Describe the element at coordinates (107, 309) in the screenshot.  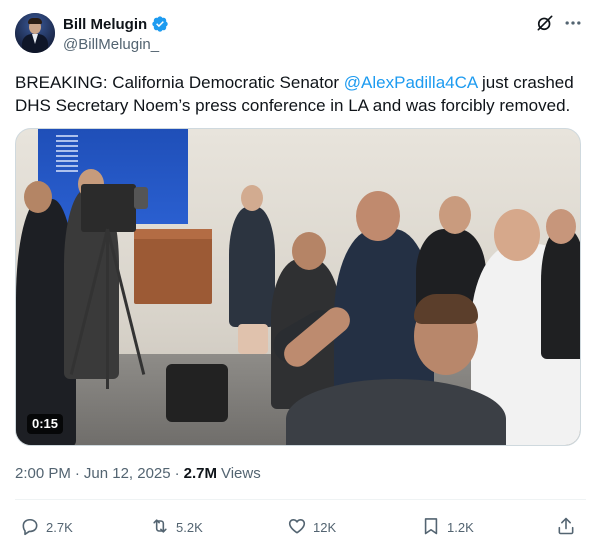
I see `video-frame-tripod` at that location.